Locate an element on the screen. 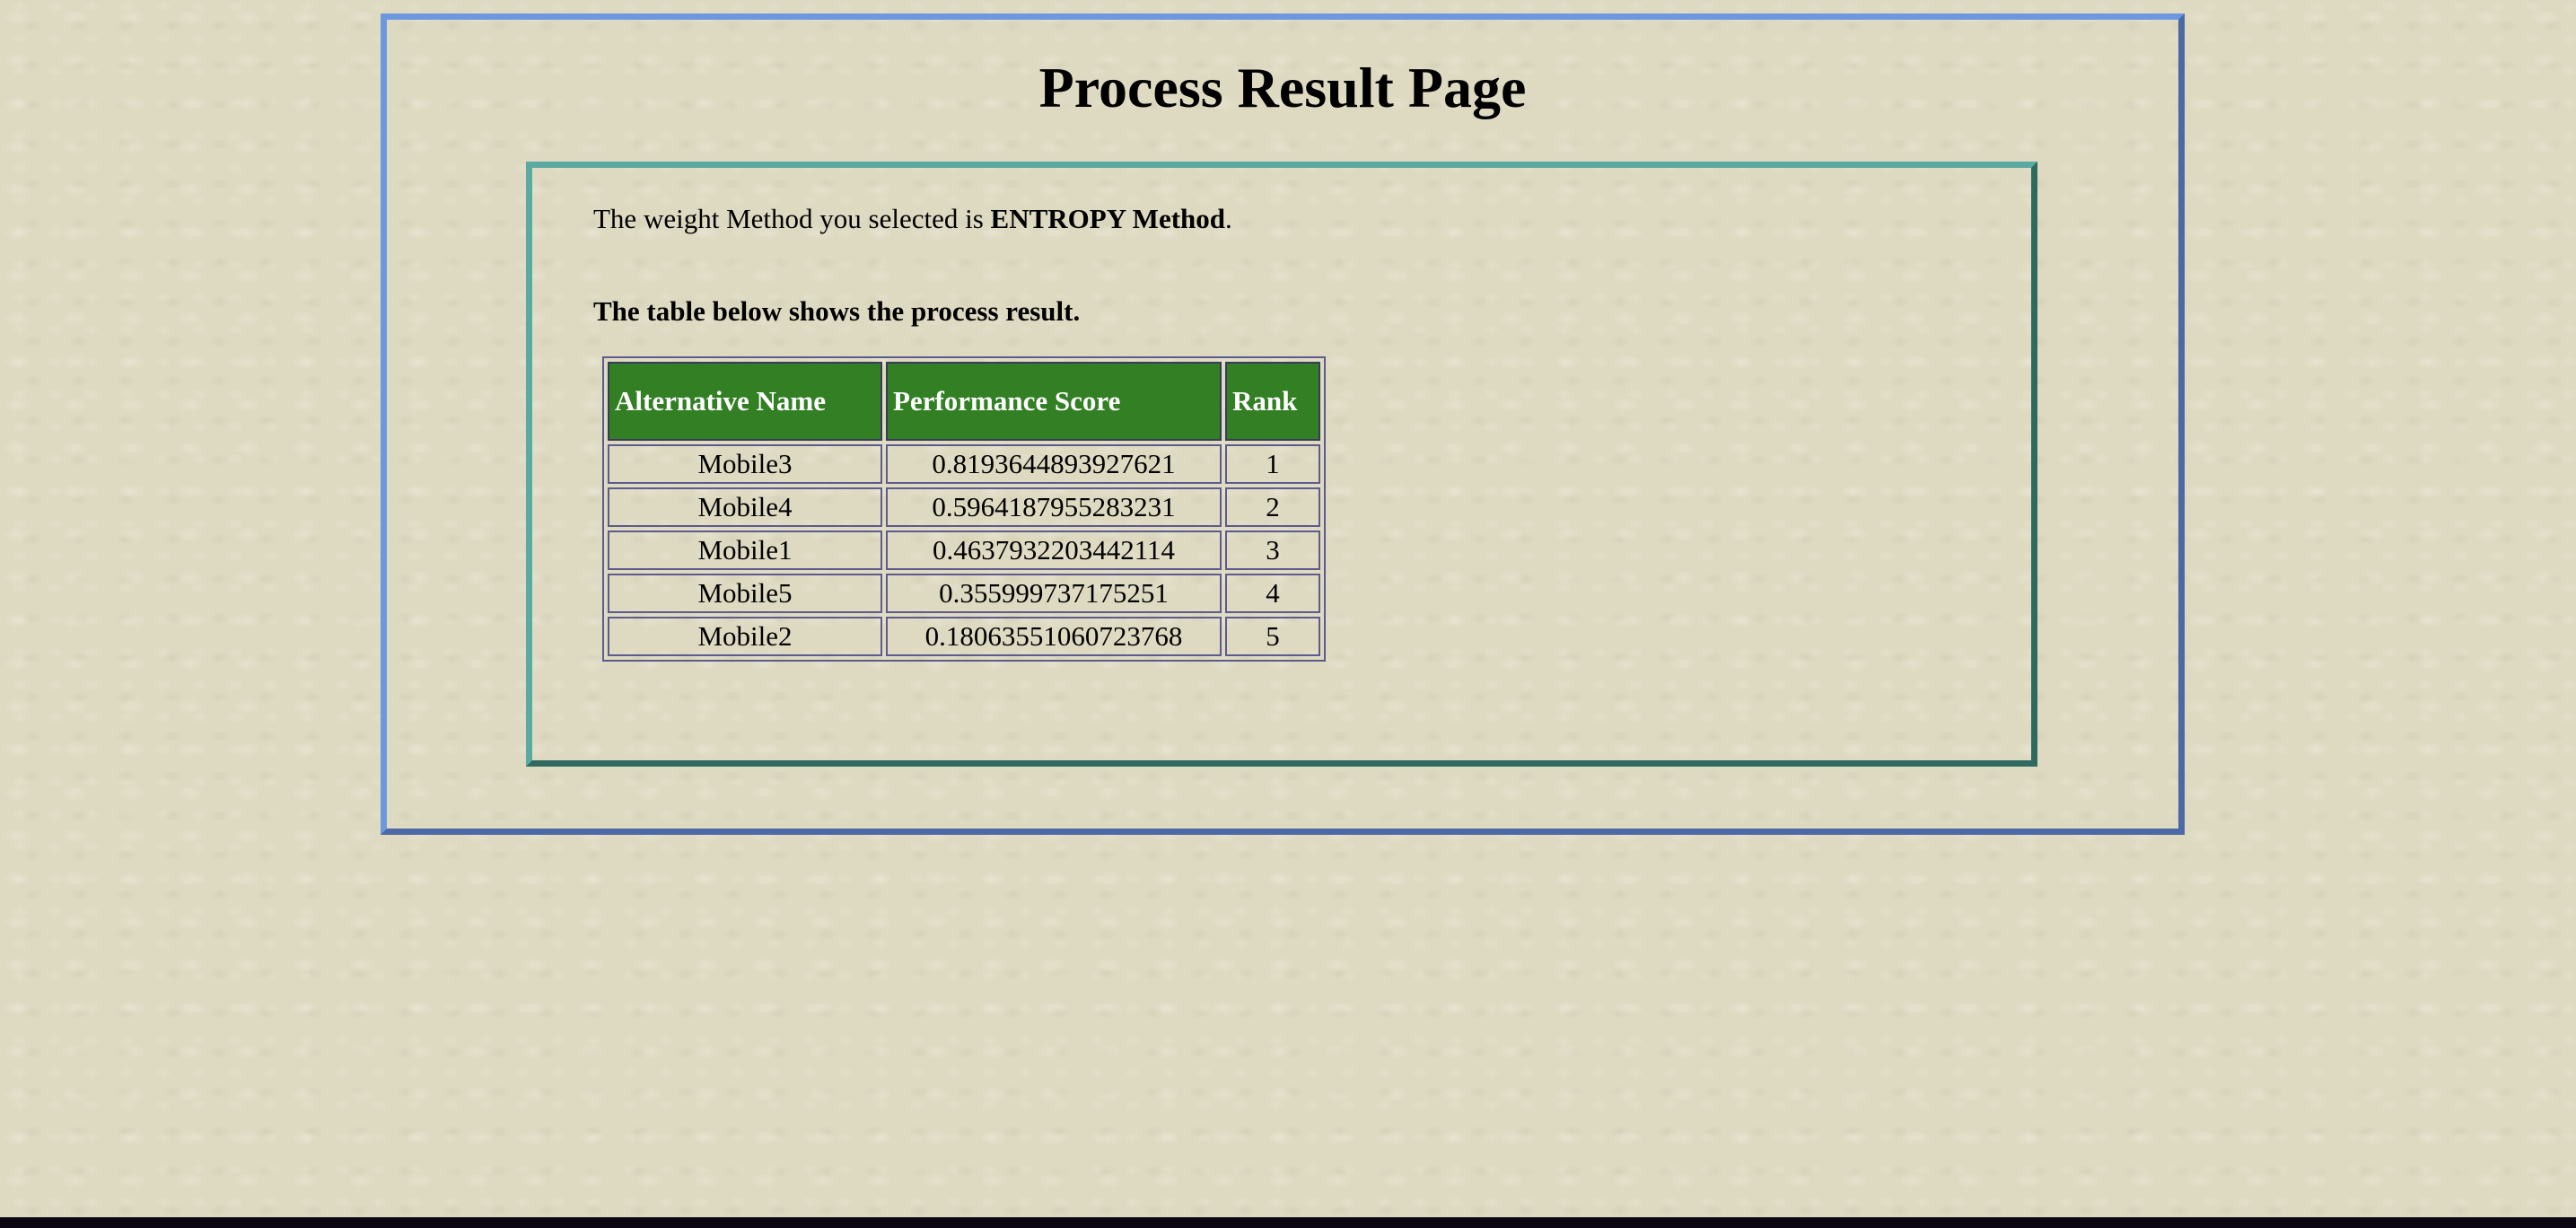 Image resolution: width=2576 pixels, height=1228 pixels. table-row: Mobile1 0.4637932203442114 3 is located at coordinates (964, 550).